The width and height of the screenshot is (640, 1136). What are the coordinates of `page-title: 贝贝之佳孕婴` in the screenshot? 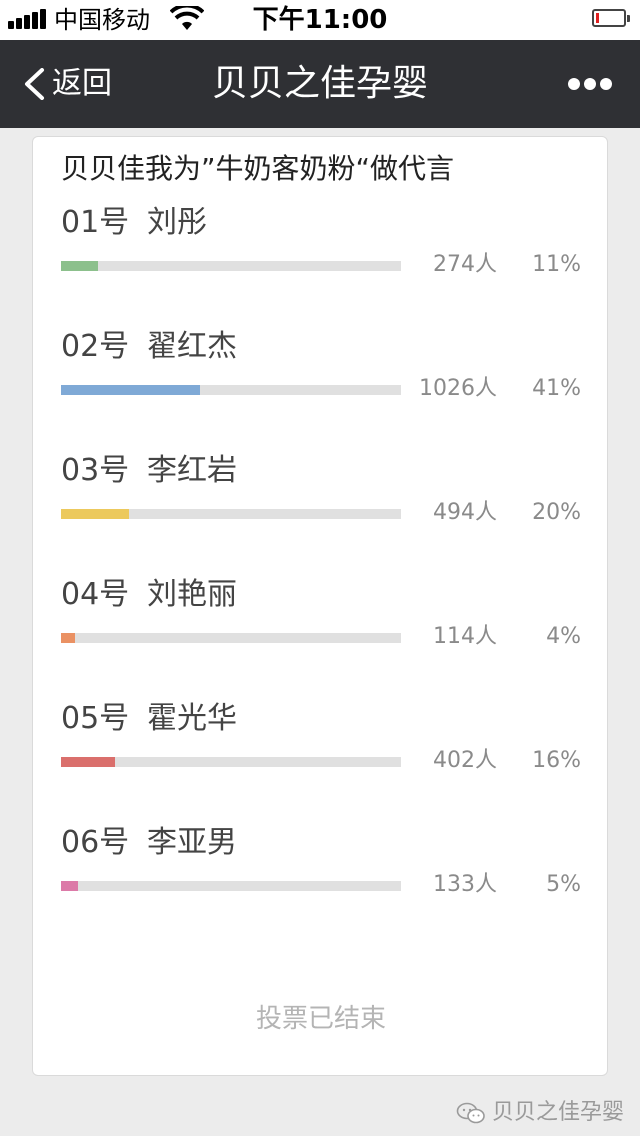 It's located at (319, 83).